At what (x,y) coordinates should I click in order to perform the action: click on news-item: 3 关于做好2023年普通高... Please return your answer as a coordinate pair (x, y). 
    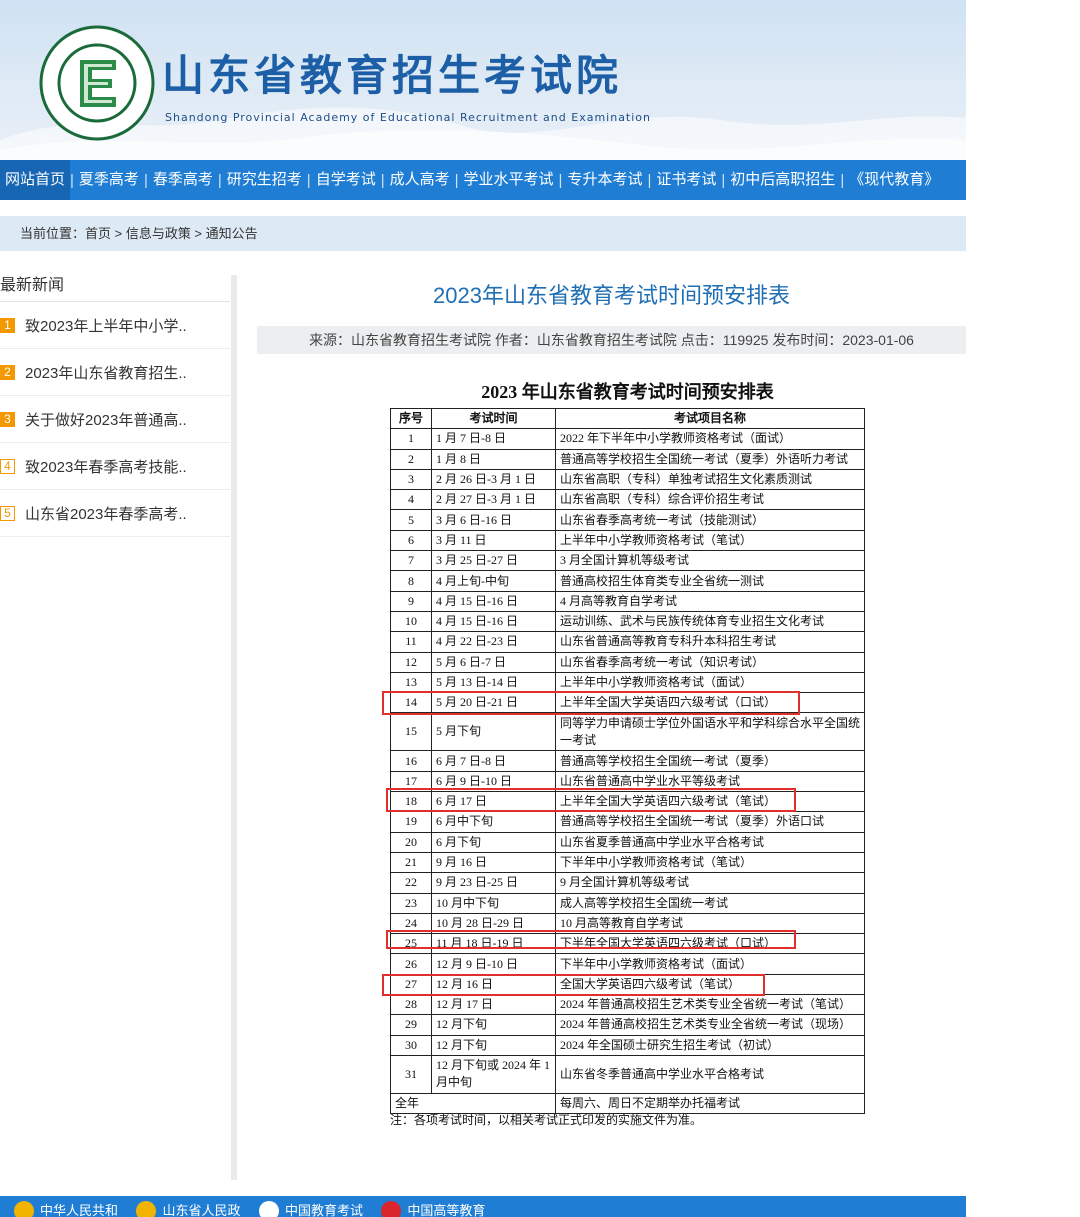
    Looking at the image, I should click on (115, 419).